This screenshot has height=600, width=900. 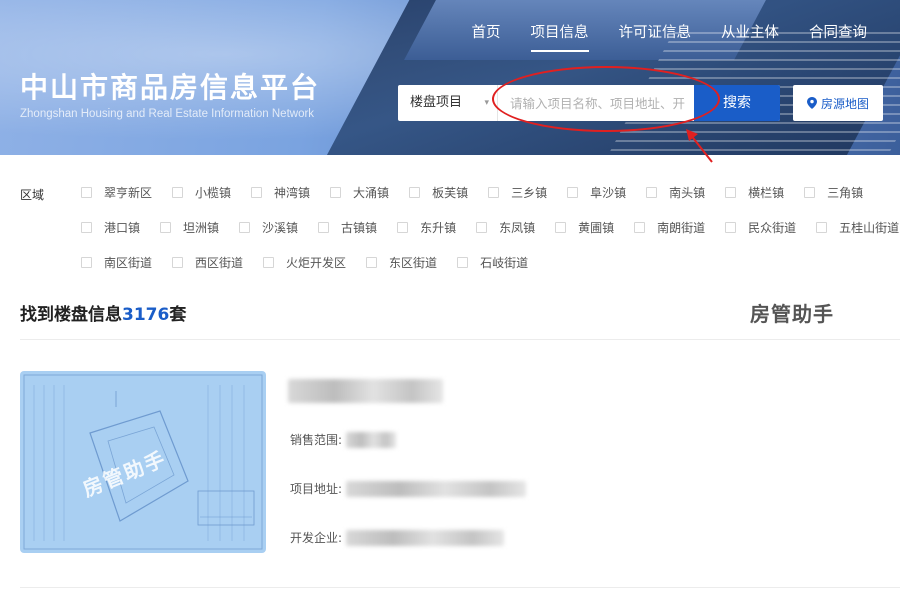 I want to click on region-option-label: 翠亨新区, so click(x=128, y=193).